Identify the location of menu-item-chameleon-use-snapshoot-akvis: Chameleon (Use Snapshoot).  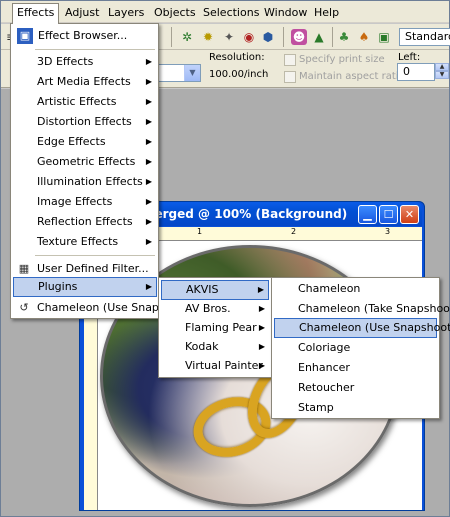
(362, 328).